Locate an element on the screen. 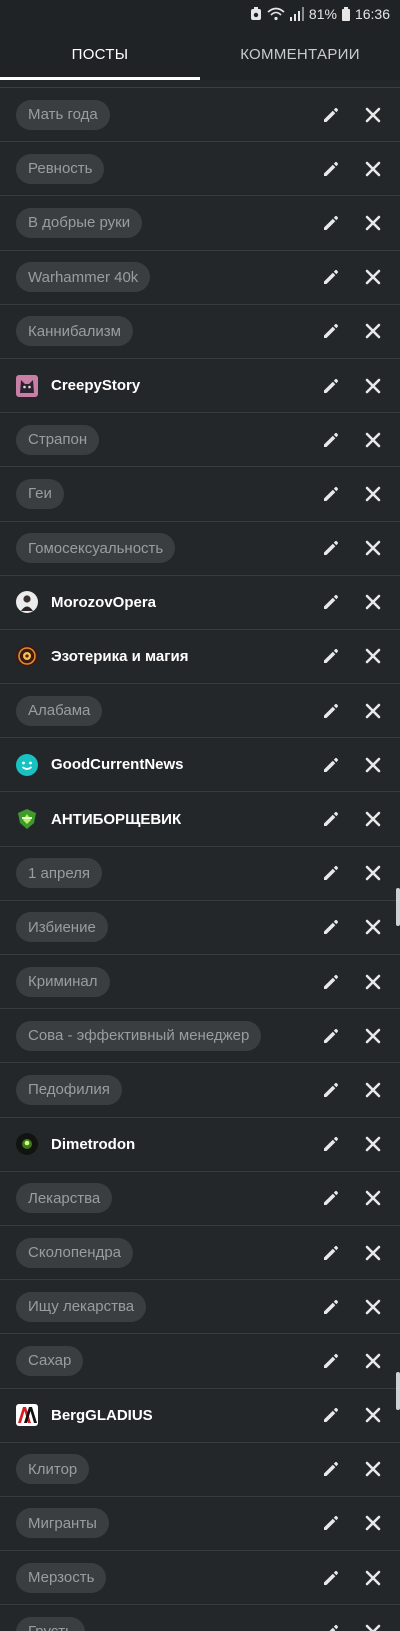  tag-chip: Ищу лекарства is located at coordinates (81, 1306).